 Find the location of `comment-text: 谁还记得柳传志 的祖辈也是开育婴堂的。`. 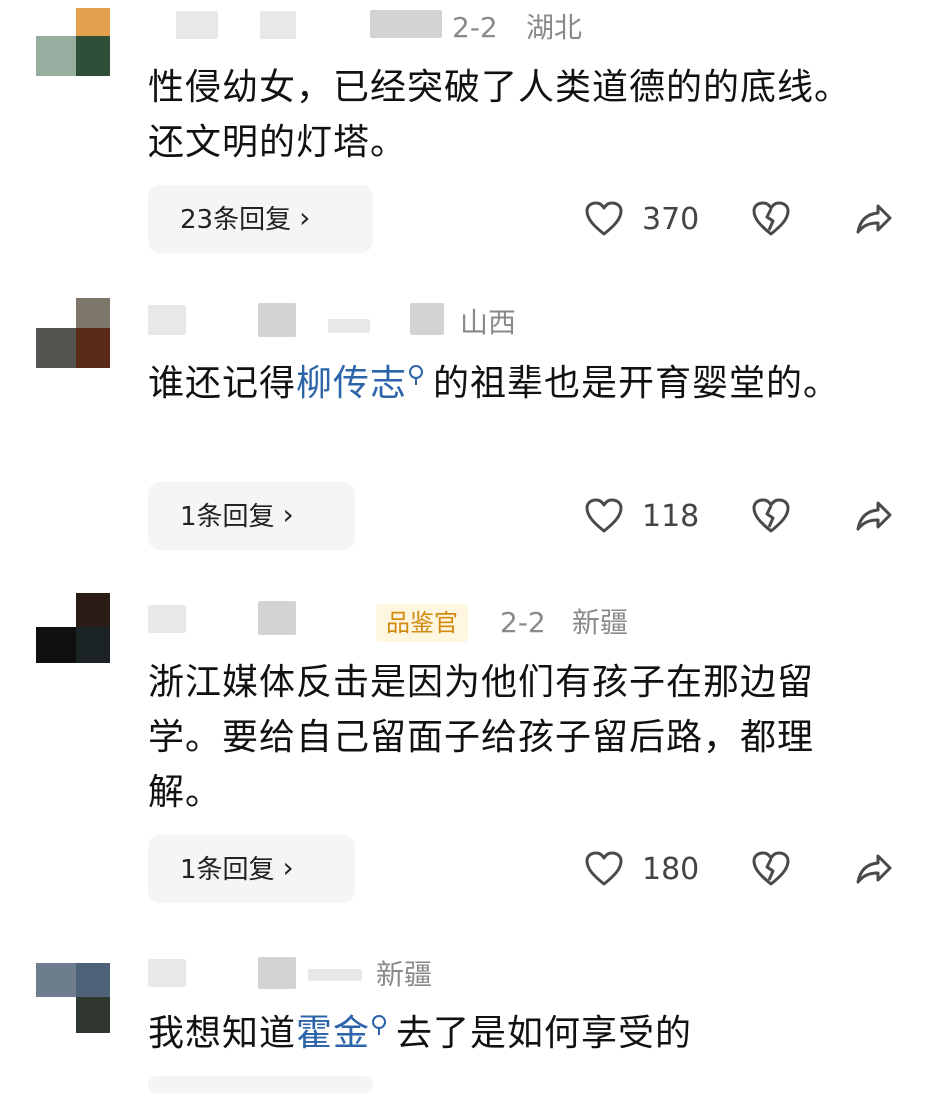

comment-text: 谁还记得柳传志 的祖辈也是开育婴堂的。 is located at coordinates (508, 383).